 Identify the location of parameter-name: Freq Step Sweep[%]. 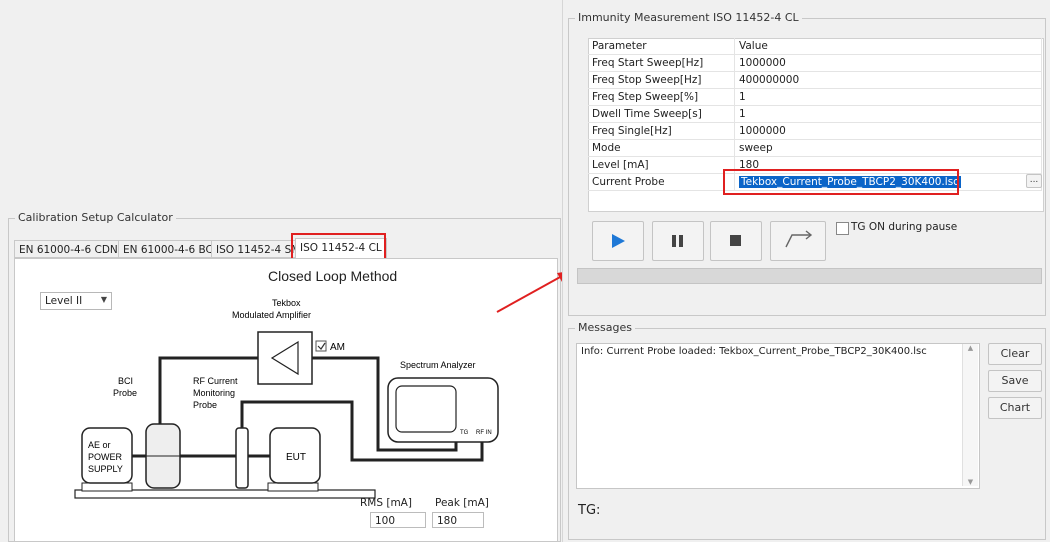
(661, 97).